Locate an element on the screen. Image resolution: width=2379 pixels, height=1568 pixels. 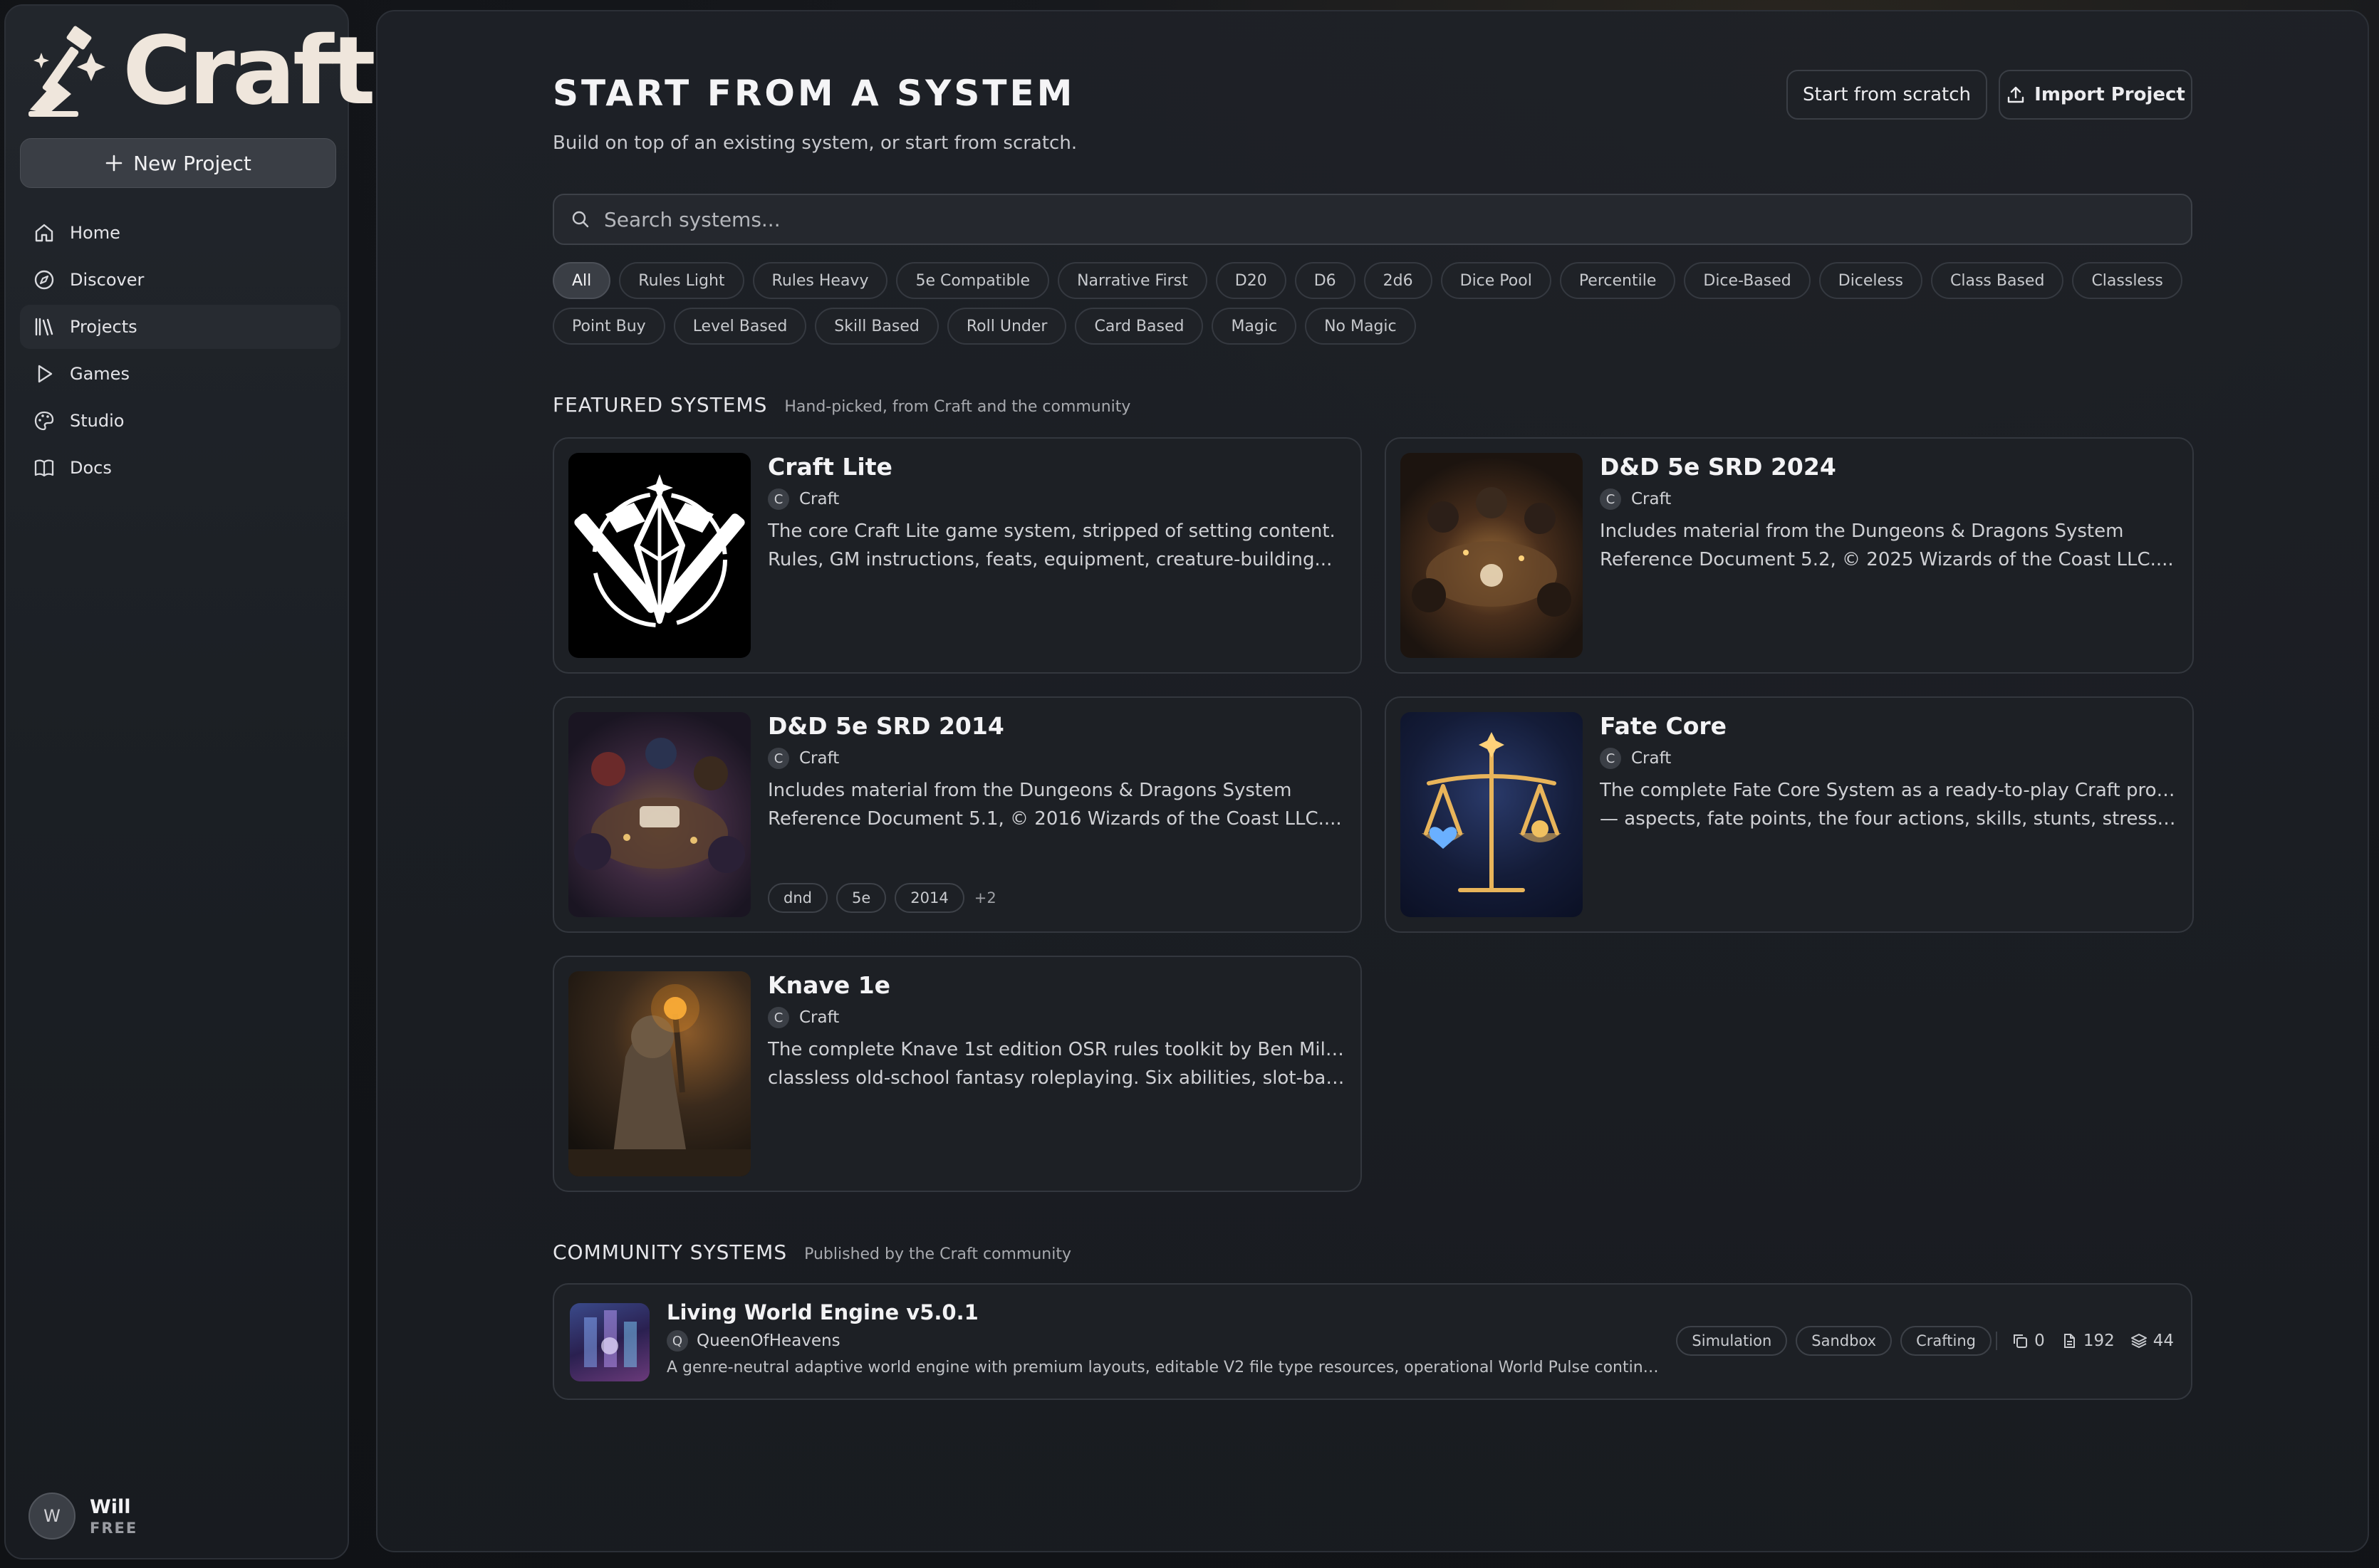
filter-chip-d20: D20 is located at coordinates (1250, 280).